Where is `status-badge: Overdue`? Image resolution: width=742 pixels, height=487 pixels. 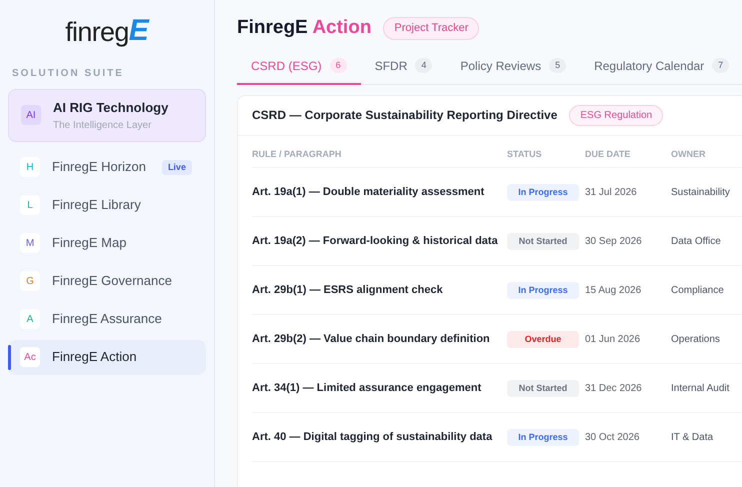 status-badge: Overdue is located at coordinates (543, 339).